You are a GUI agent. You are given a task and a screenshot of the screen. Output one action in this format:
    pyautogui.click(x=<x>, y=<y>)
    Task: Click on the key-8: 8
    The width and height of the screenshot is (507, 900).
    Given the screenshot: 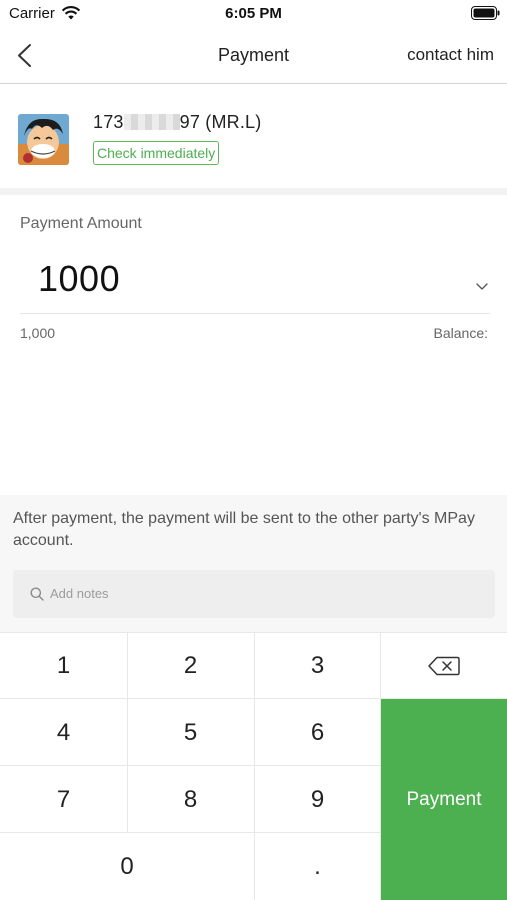 What is the action you would take?
    pyautogui.click(x=190, y=799)
    